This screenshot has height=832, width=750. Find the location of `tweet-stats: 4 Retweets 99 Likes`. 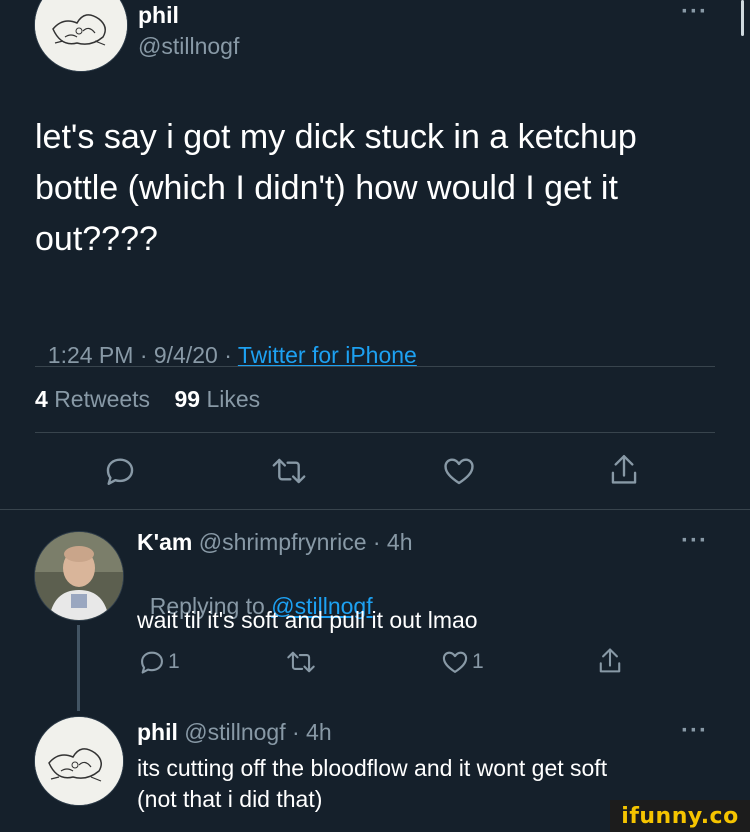

tweet-stats: 4 Retweets 99 Likes is located at coordinates (147, 399).